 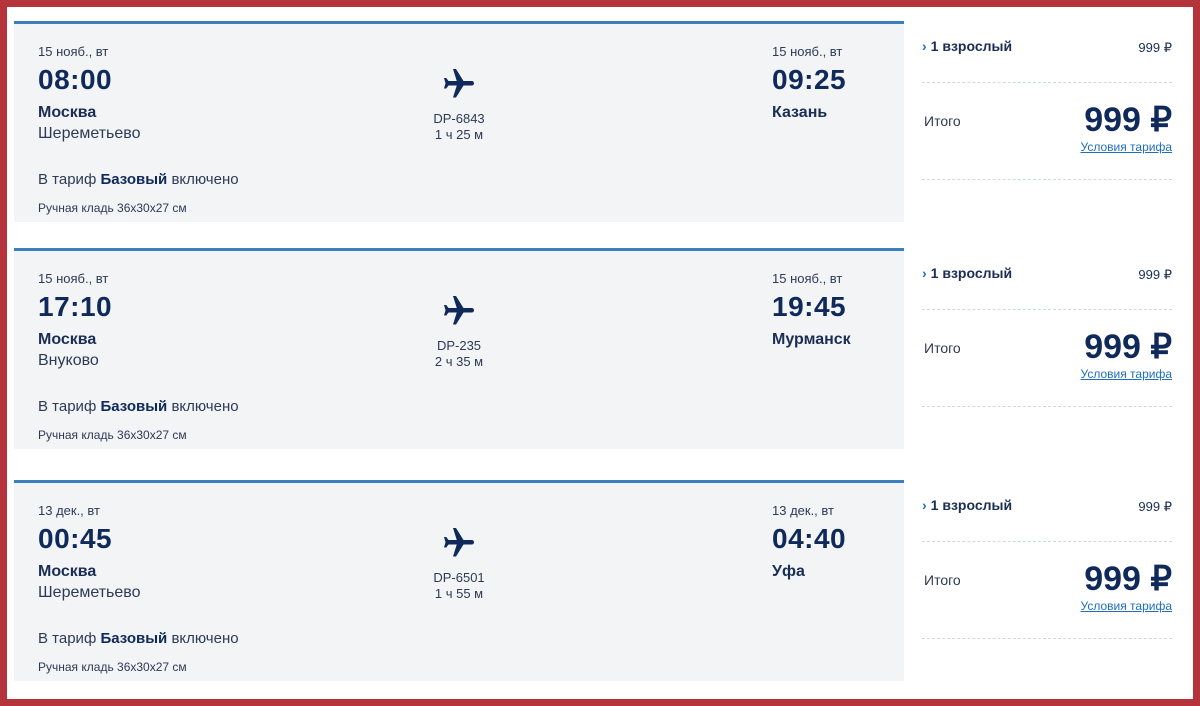 I want to click on flight-number: DP-6501, so click(x=459, y=577).